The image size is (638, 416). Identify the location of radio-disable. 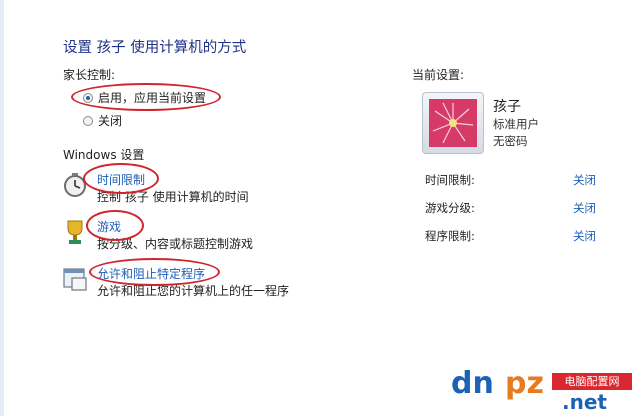
(88, 121).